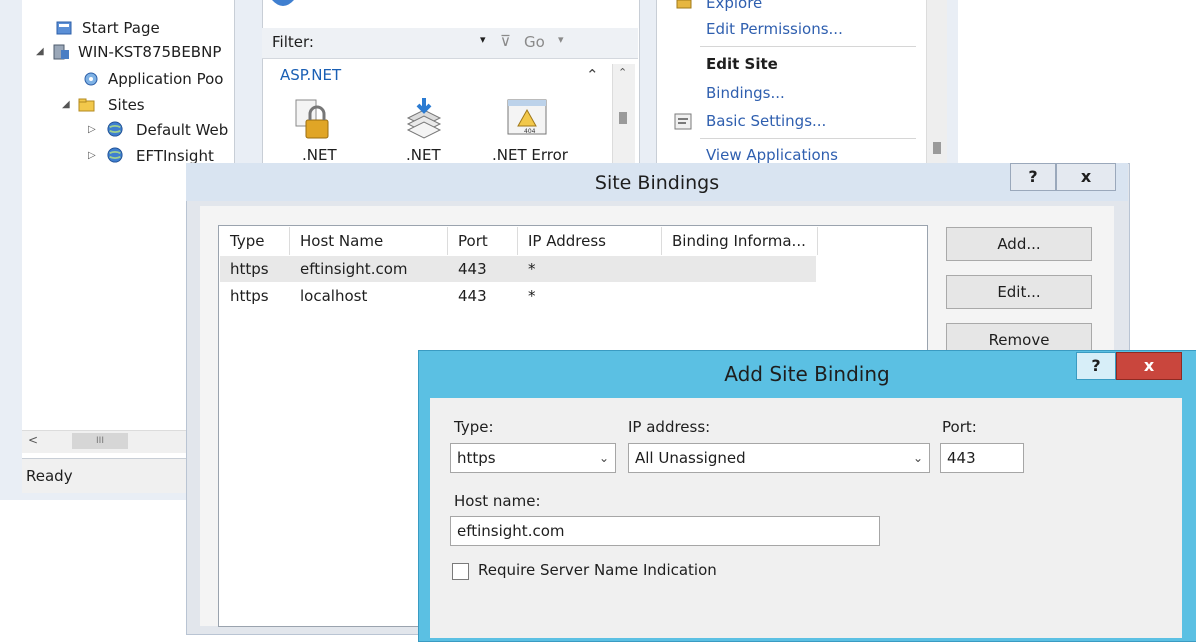  Describe the element at coordinates (442, 77) in the screenshot. I see `group-header-aspnet: ASP.NET ⌃` at that location.